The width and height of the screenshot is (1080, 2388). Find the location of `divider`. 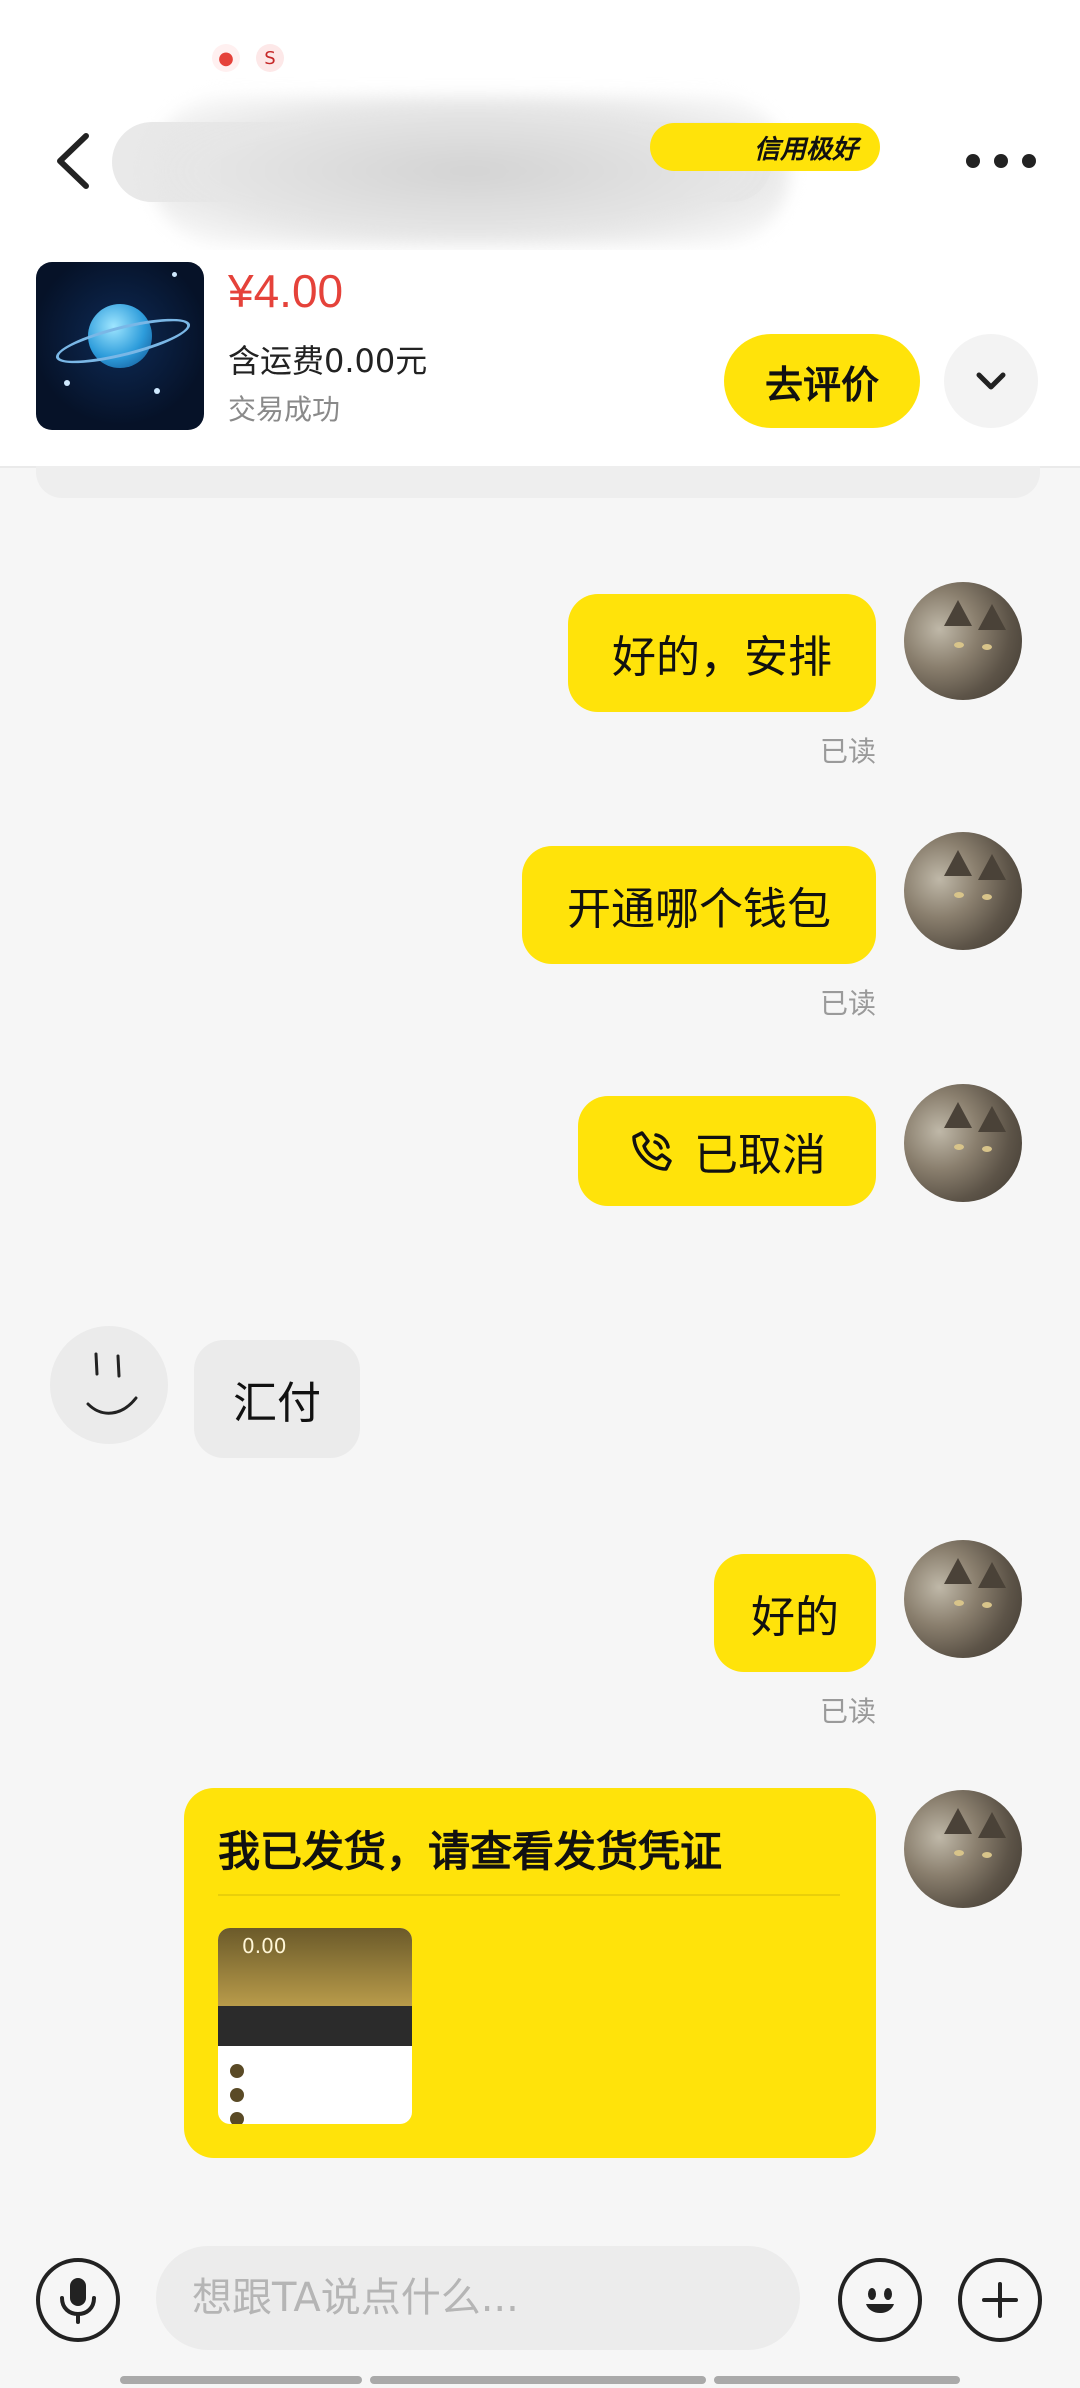

divider is located at coordinates (529, 1895).